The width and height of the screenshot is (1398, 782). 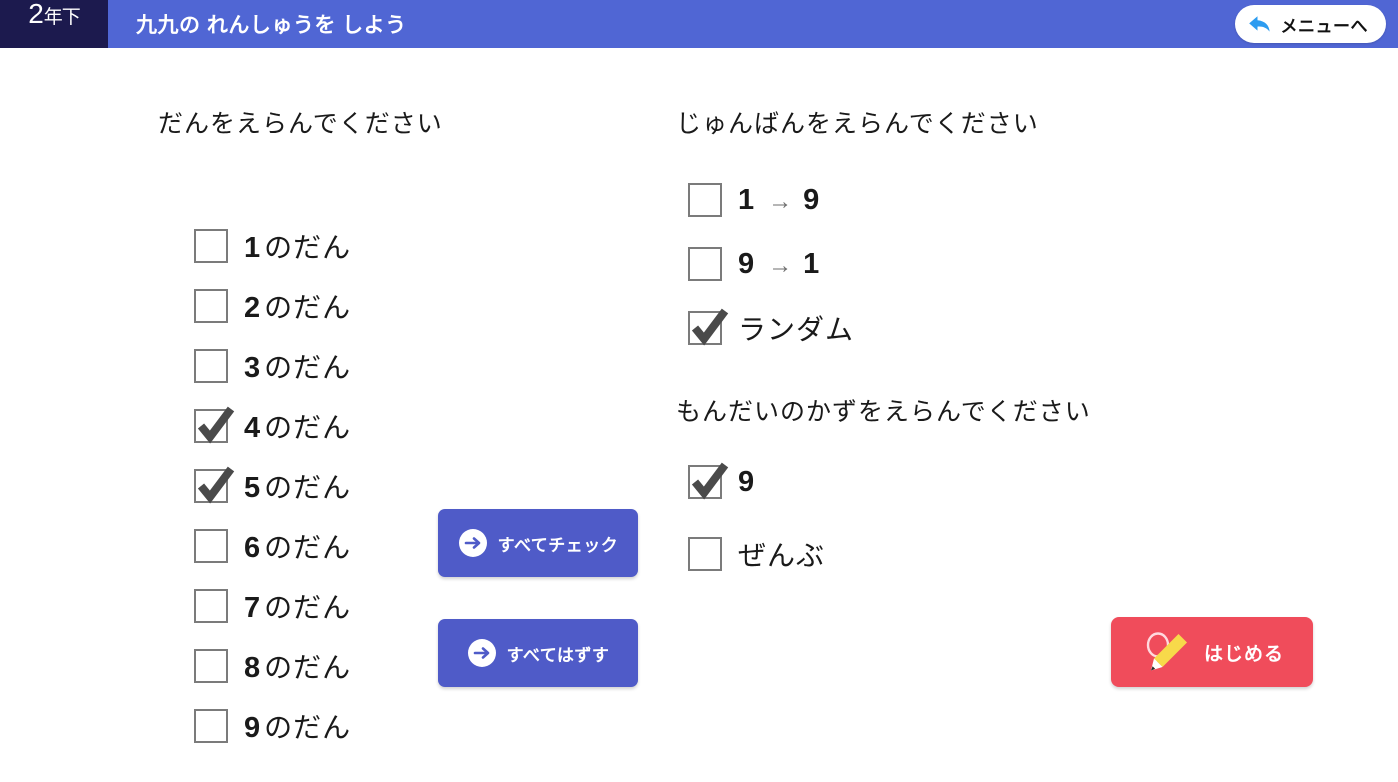 I want to click on order-checkbox-asc, so click(x=705, y=200).